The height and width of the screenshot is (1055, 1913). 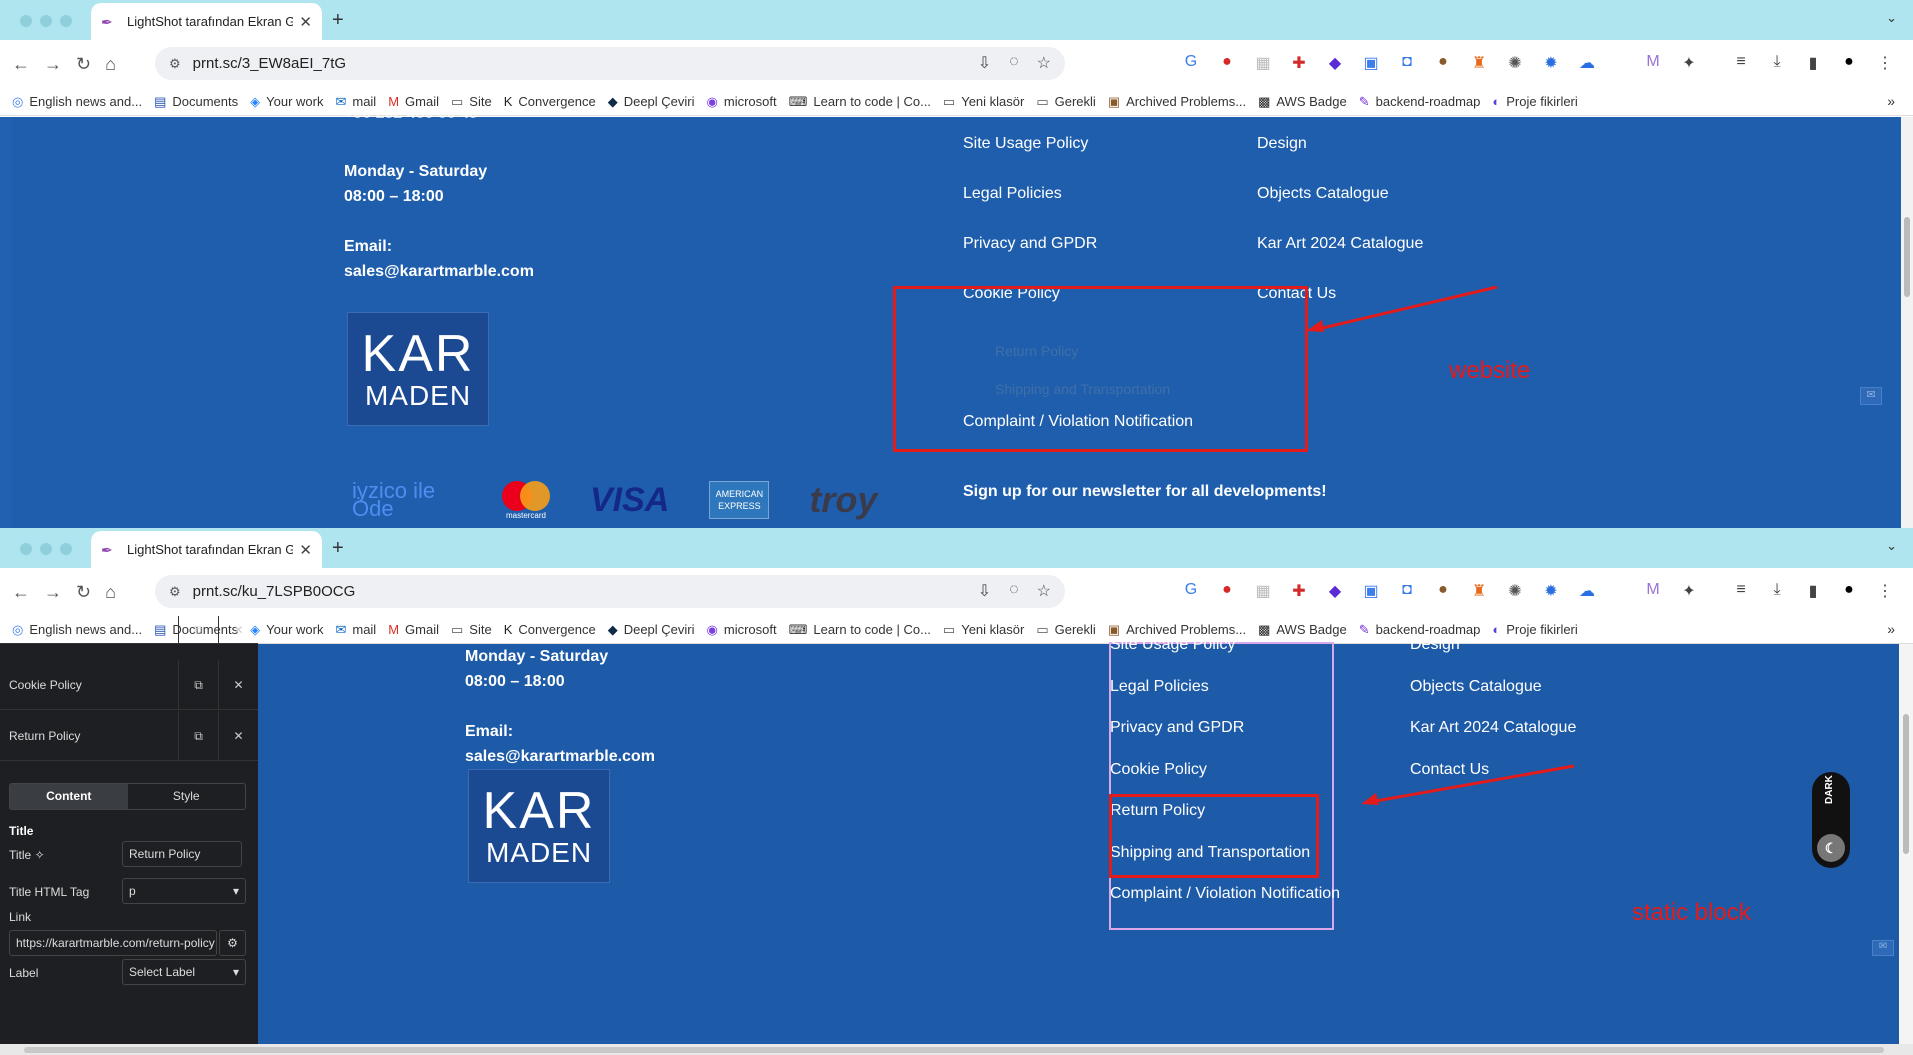 I want to click on bookmark-item: ✉ mail, so click(x=355, y=630).